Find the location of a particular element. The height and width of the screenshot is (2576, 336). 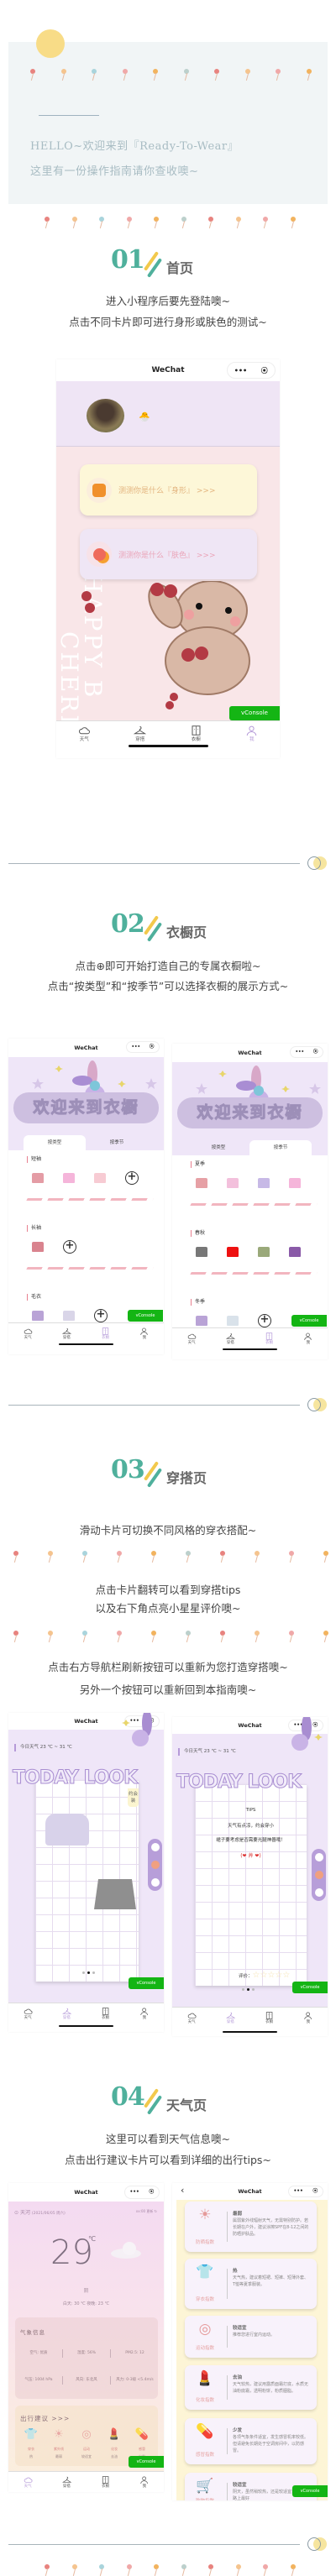

update-time: xx:00 更新 ↻ is located at coordinates (146, 2211).